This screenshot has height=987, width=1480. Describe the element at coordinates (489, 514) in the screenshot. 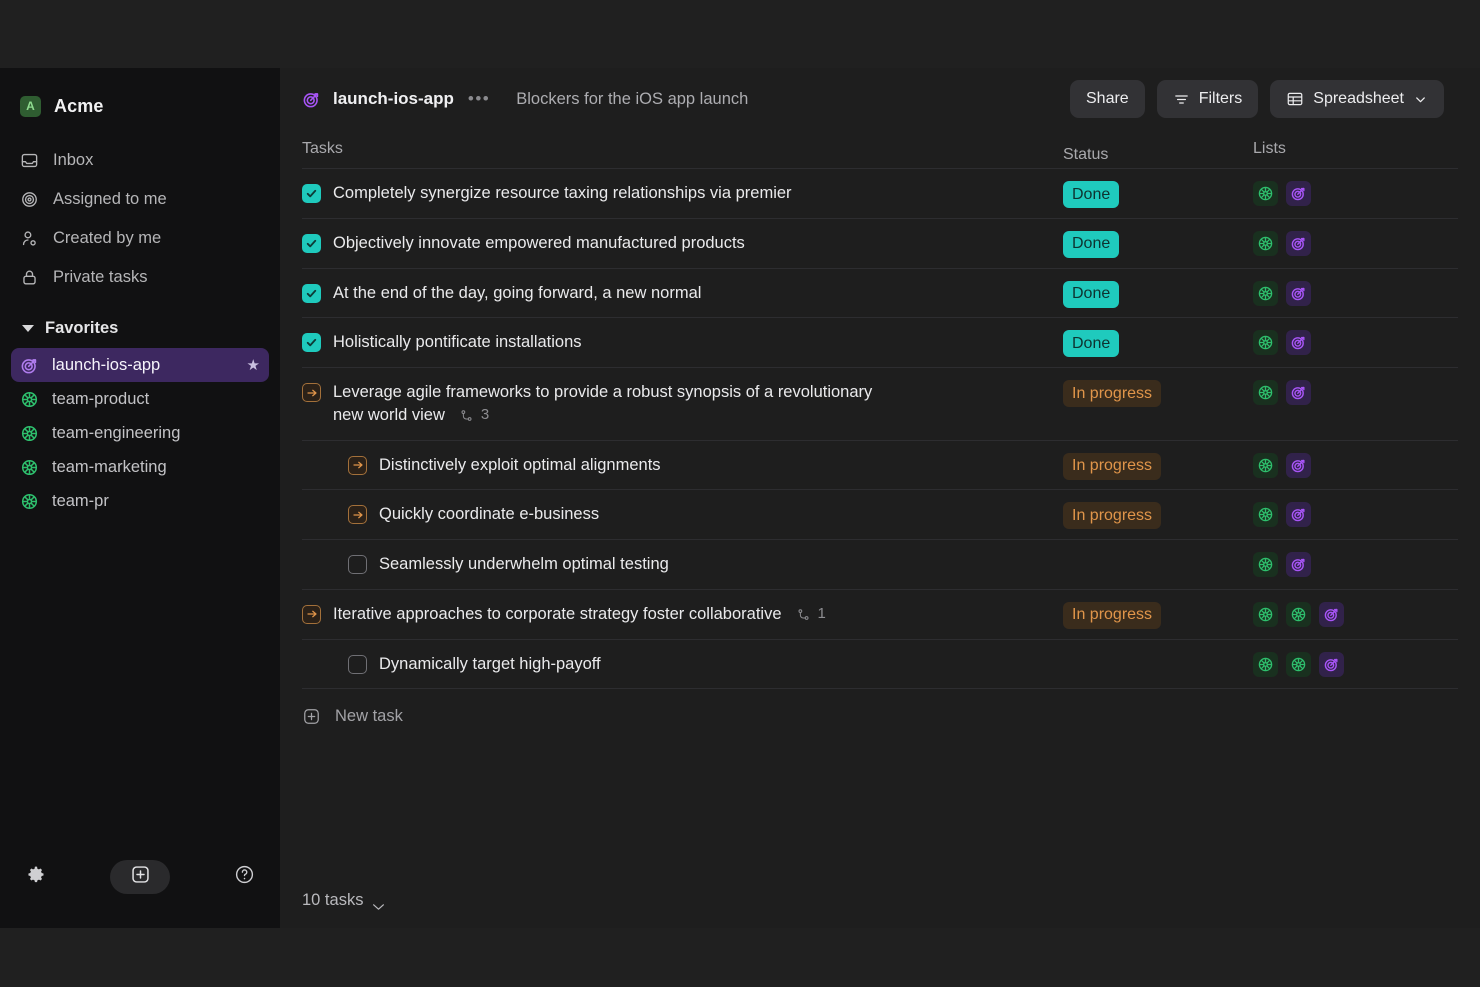

I see `task-title: Quickly coordinate e-business` at that location.